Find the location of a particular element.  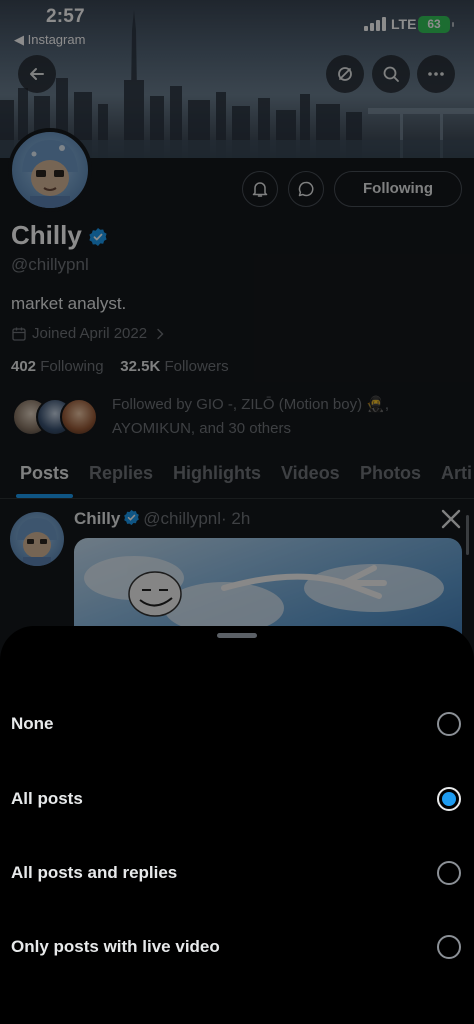

option-label: All posts is located at coordinates (47, 798).